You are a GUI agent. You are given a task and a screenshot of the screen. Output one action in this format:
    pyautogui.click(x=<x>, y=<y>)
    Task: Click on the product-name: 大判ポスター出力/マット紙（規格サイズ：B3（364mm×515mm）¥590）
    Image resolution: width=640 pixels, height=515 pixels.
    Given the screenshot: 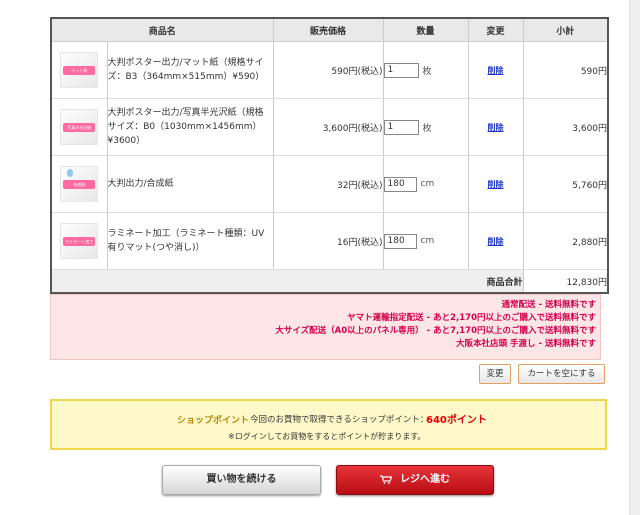 What is the action you would take?
    pyautogui.click(x=190, y=70)
    